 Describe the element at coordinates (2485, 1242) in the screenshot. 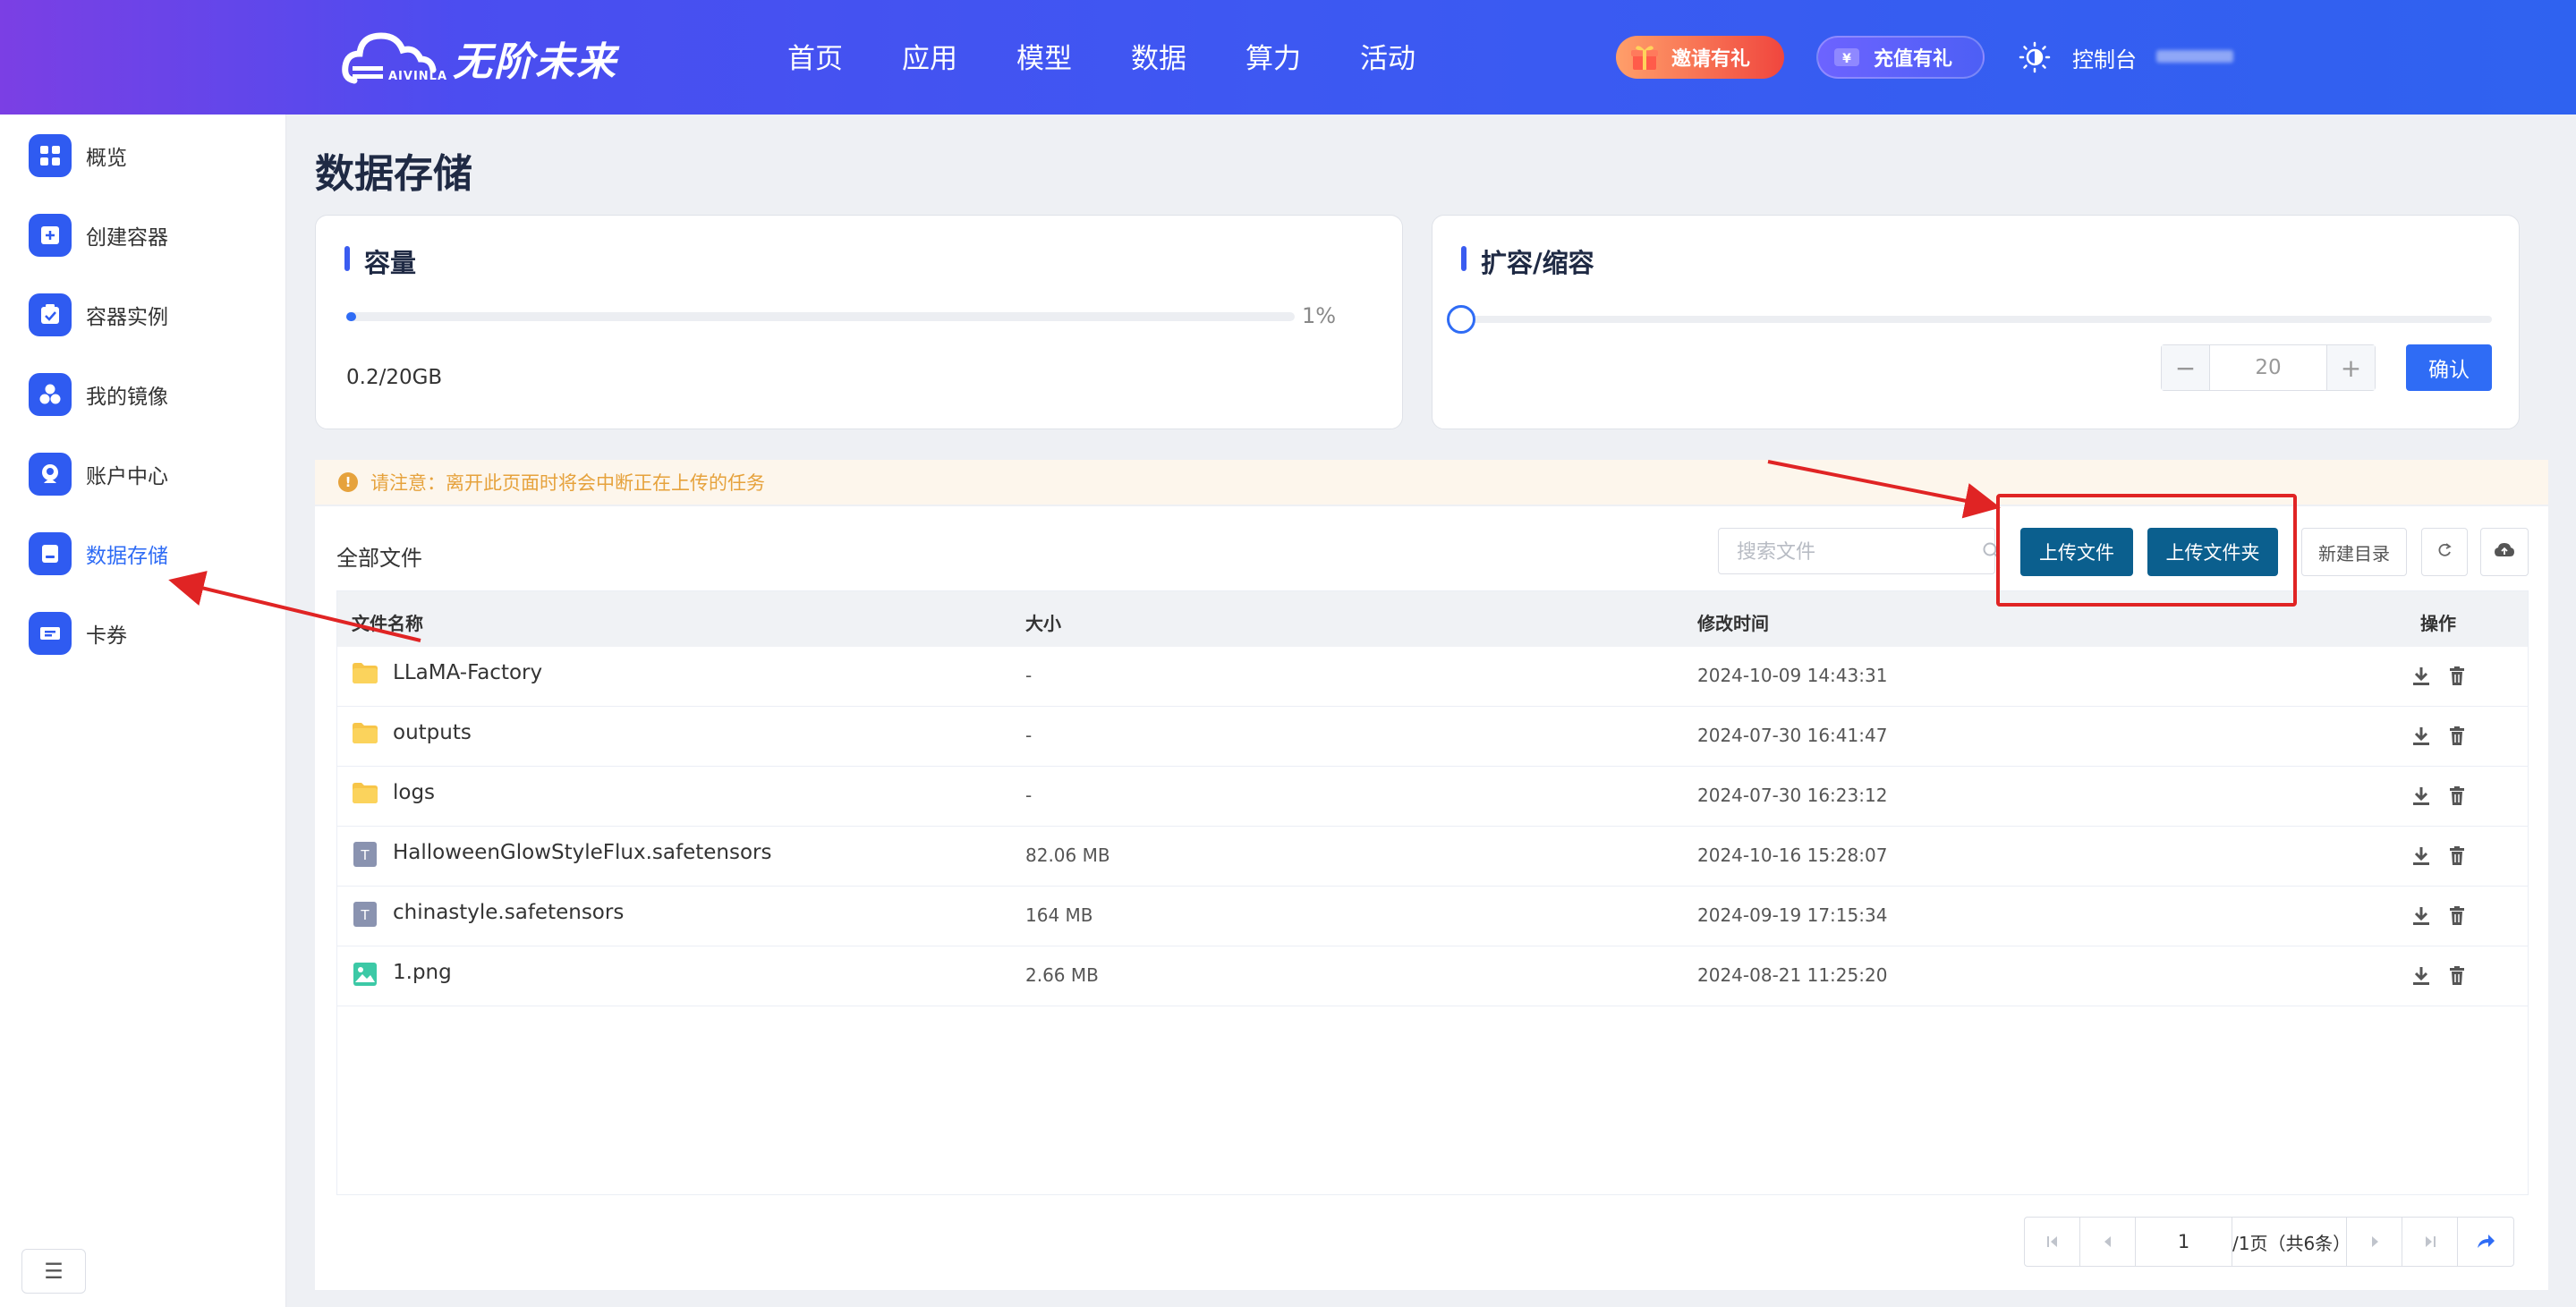

I see `jump-page-icon` at that location.